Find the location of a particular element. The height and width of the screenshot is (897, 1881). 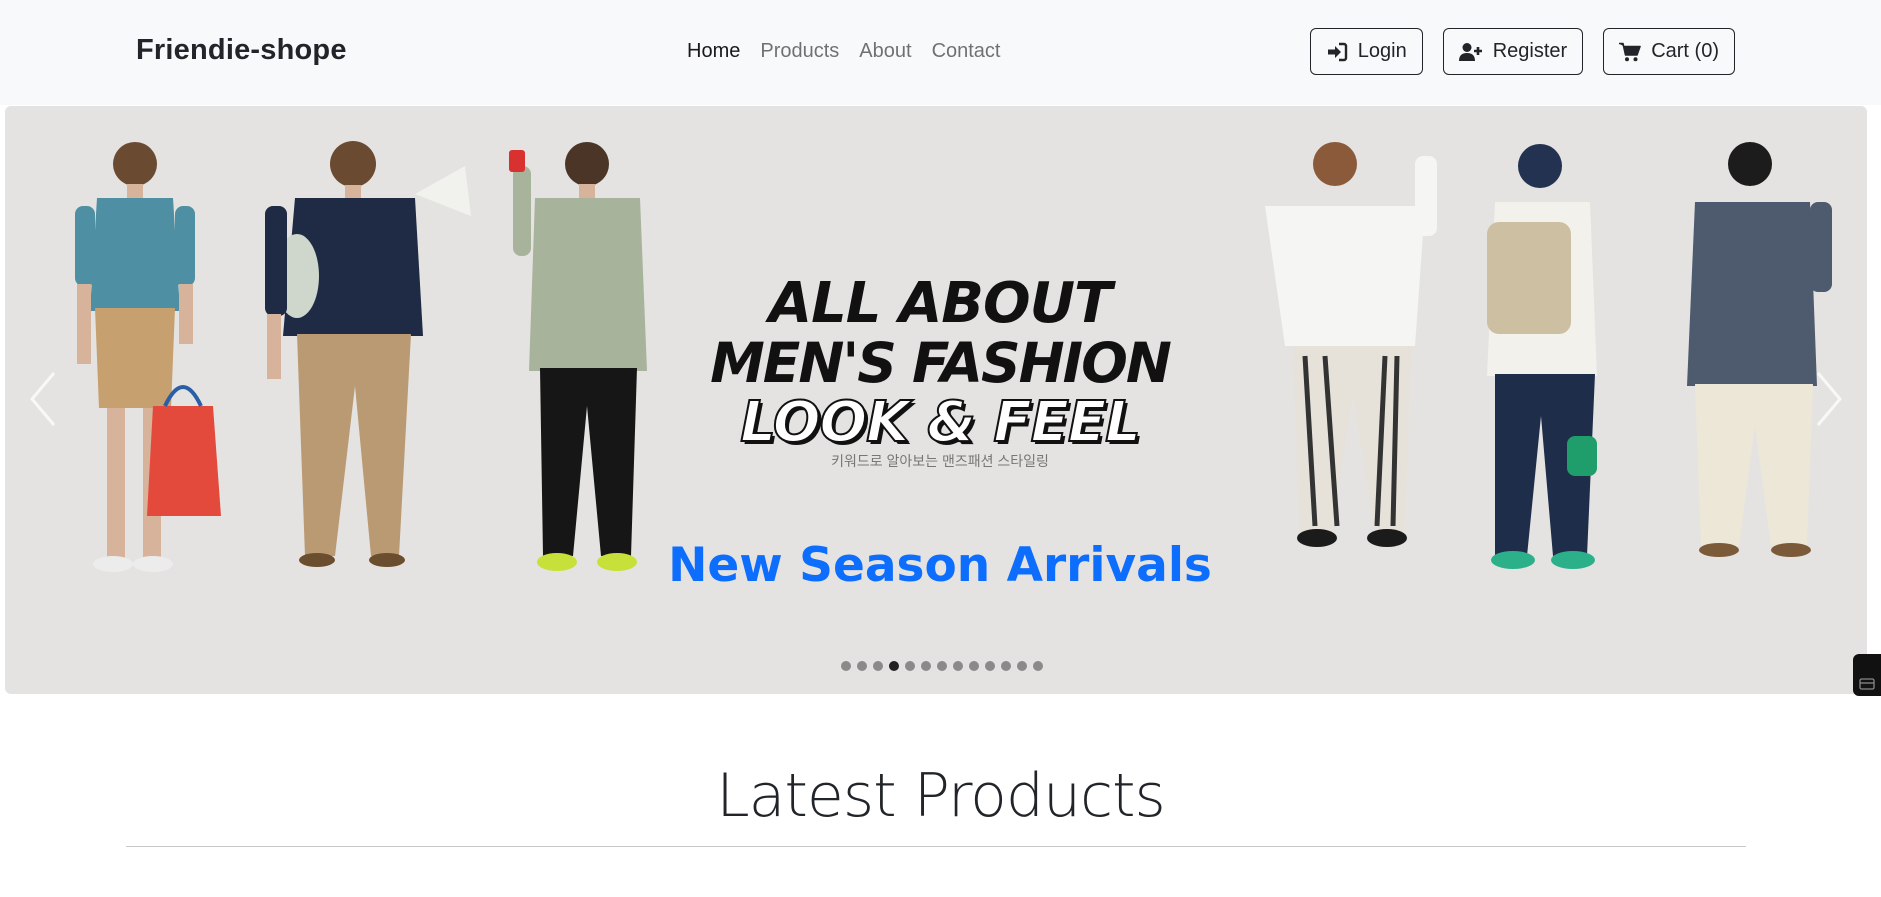

fashion-models-right-image is located at coordinates (1548, 355).